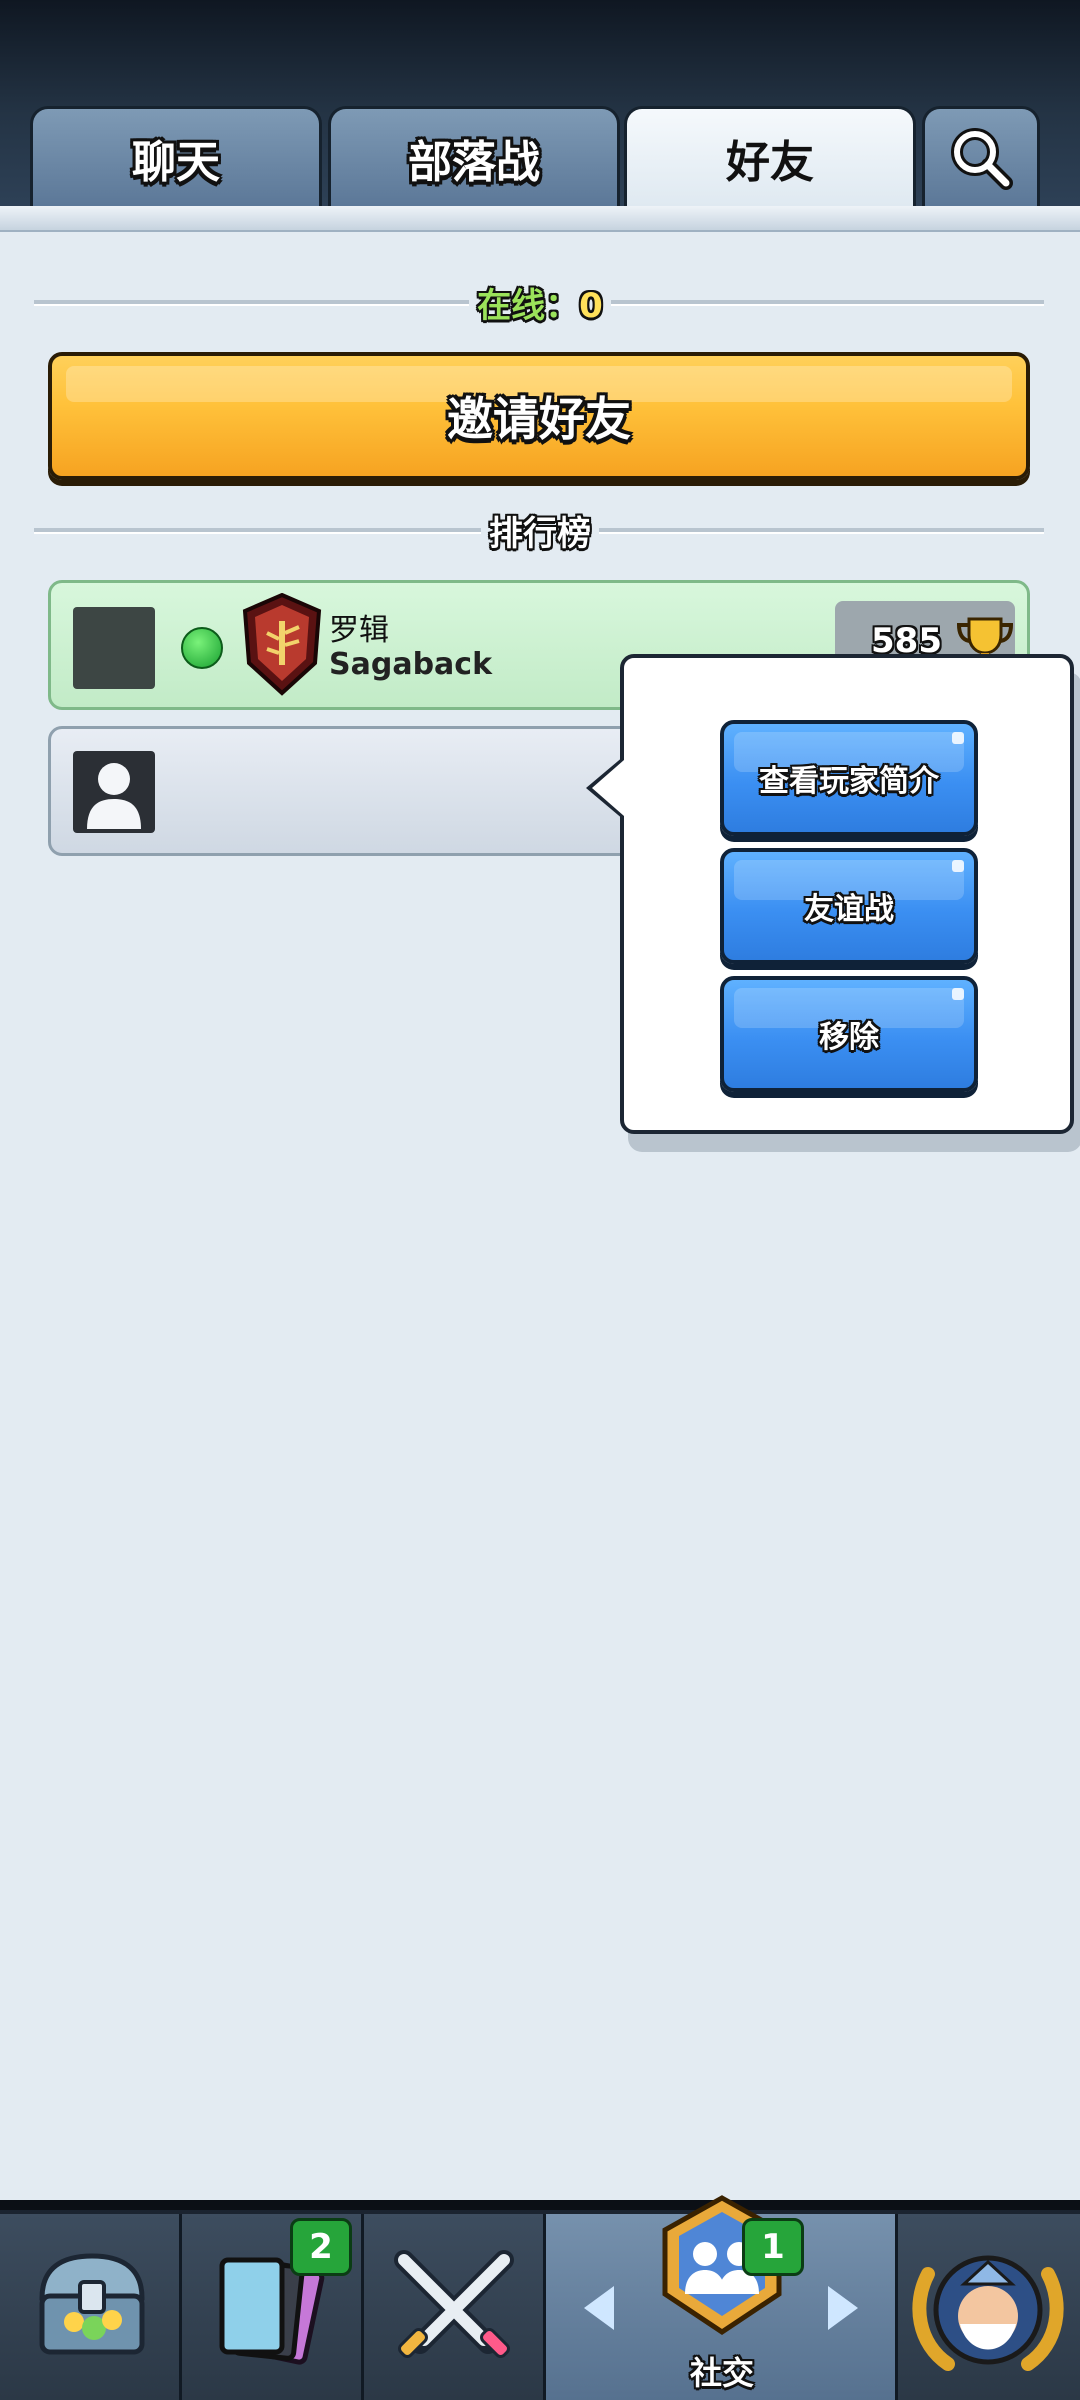  I want to click on default-avatar-icon, so click(114, 792).